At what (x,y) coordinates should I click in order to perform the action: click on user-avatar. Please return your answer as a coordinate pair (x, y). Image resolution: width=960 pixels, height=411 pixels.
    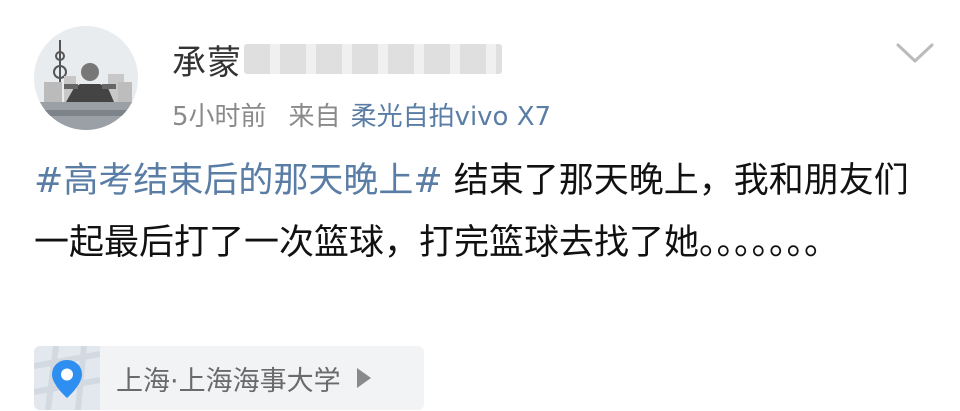
    Looking at the image, I should click on (86, 78).